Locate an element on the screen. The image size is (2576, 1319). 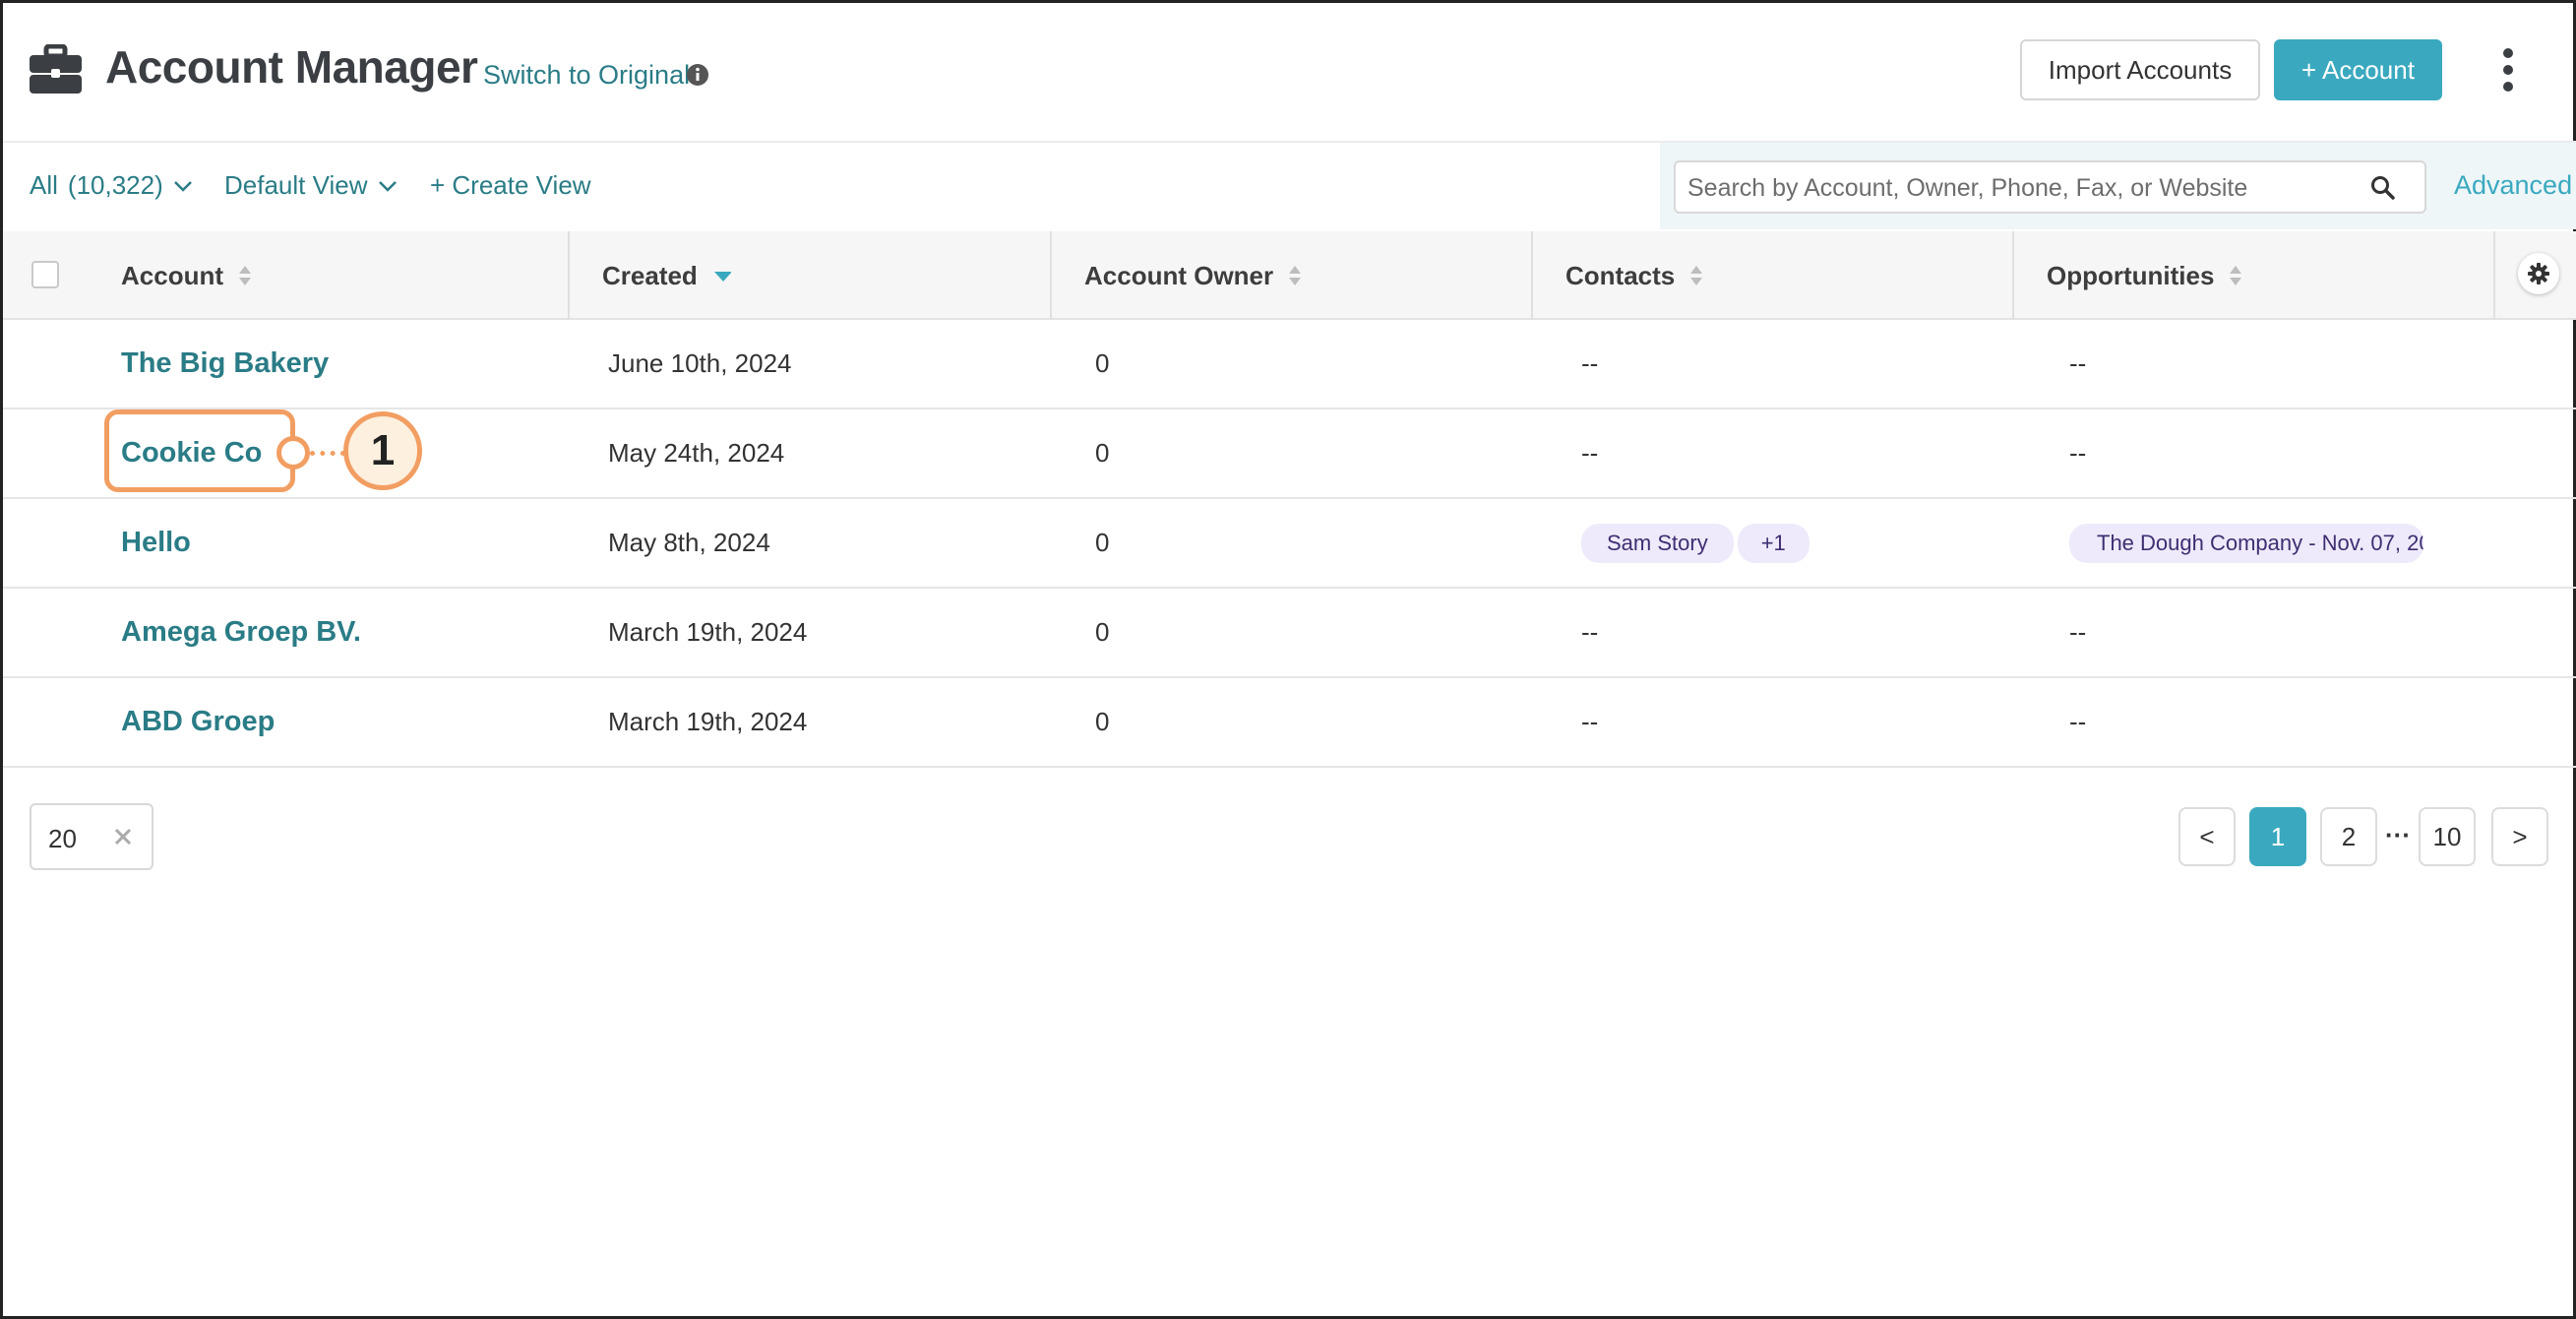
pager-page-2: 2 is located at coordinates (2348, 836).